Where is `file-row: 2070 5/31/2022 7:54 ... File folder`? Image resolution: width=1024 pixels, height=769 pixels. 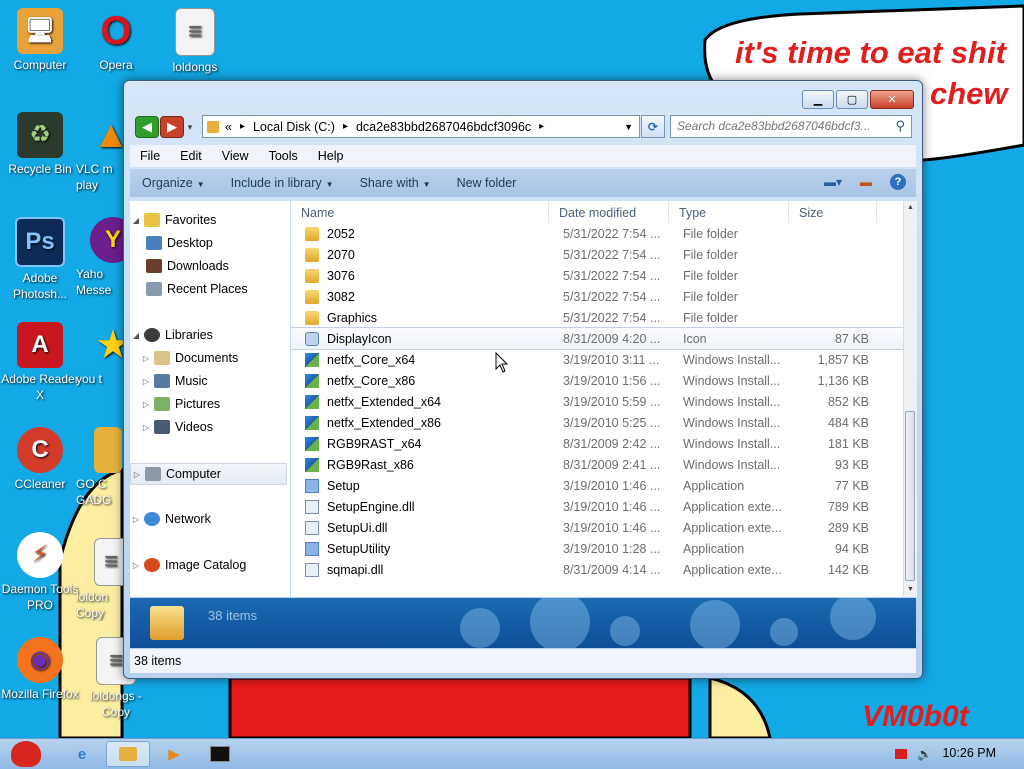 file-row: 2070 5/31/2022 7:54 ... File folder is located at coordinates (597, 254).